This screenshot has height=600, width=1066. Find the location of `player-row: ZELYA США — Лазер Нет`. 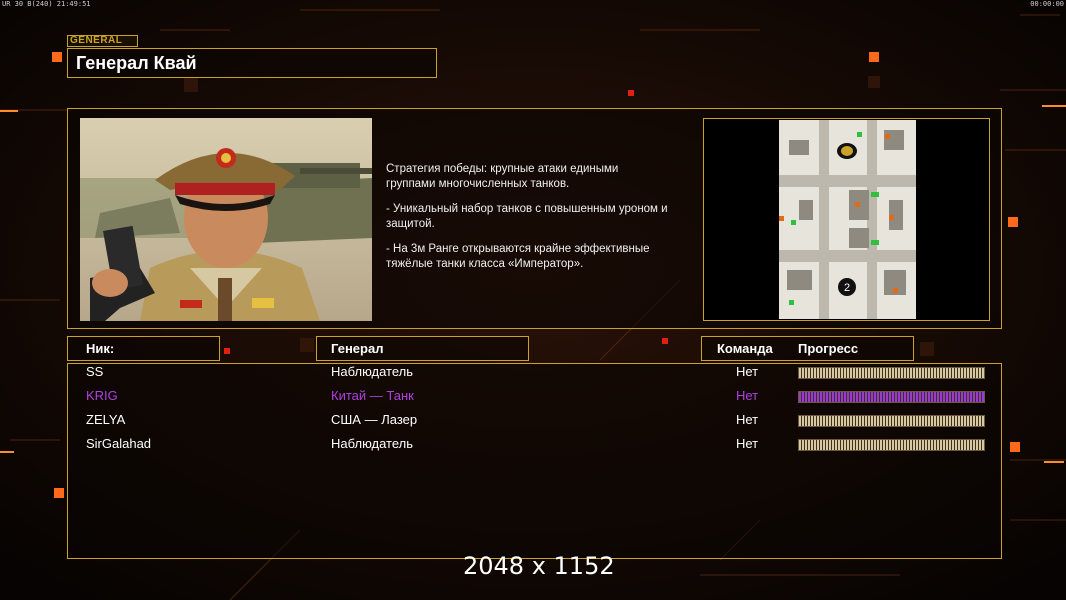

player-row: ZELYA США — Лазер Нет is located at coordinates (536, 421).